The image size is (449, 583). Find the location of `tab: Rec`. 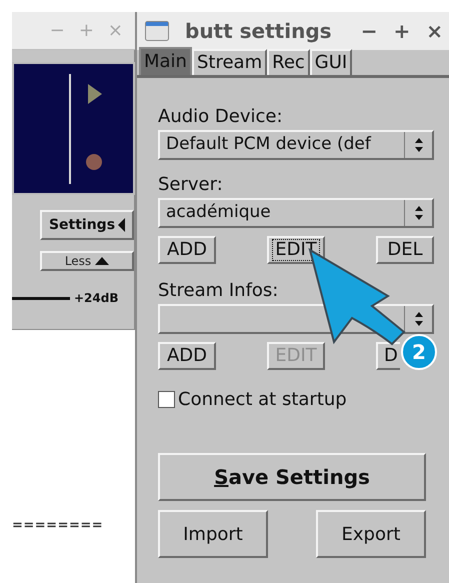

tab: Rec is located at coordinates (288, 62).